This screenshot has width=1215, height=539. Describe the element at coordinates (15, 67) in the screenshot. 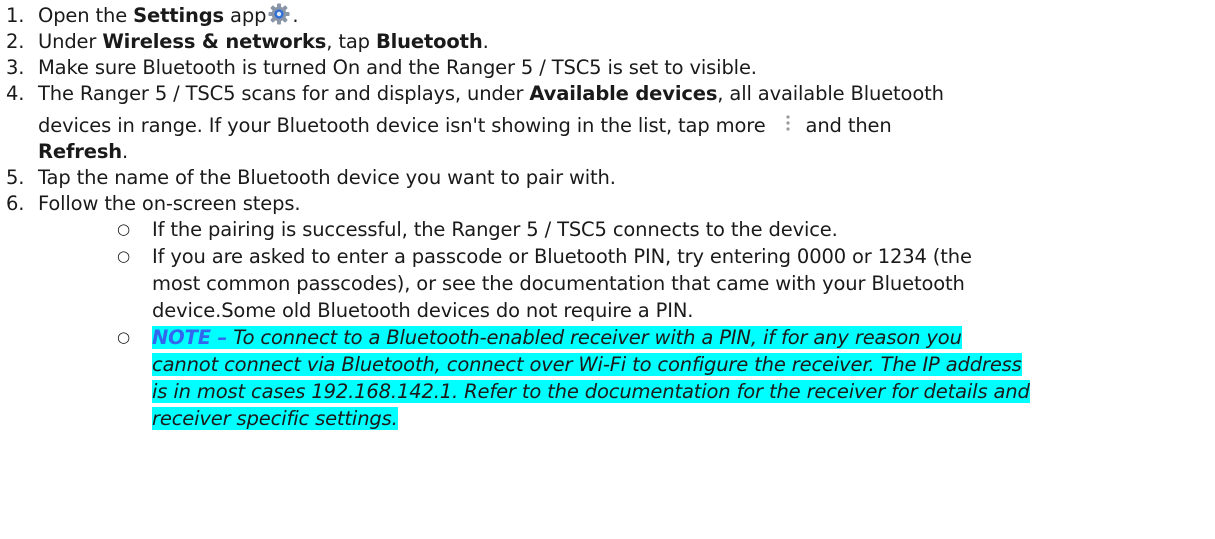

I see `step-number: 3.` at that location.